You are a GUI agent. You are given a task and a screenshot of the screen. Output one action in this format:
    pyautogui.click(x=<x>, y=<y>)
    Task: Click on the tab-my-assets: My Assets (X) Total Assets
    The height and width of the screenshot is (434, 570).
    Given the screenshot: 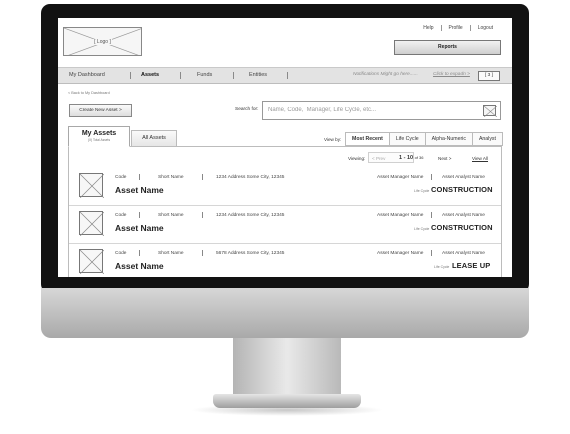 What is the action you would take?
    pyautogui.click(x=99, y=136)
    